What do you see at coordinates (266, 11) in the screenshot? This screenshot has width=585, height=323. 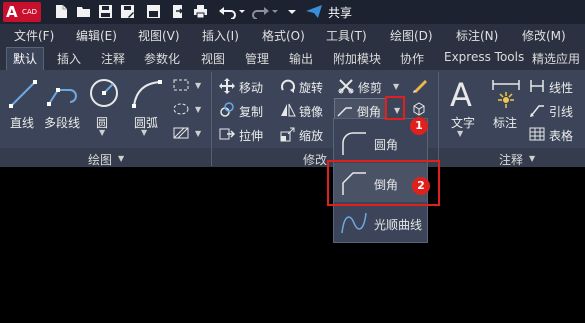 I see `redo-icon` at bounding box center [266, 11].